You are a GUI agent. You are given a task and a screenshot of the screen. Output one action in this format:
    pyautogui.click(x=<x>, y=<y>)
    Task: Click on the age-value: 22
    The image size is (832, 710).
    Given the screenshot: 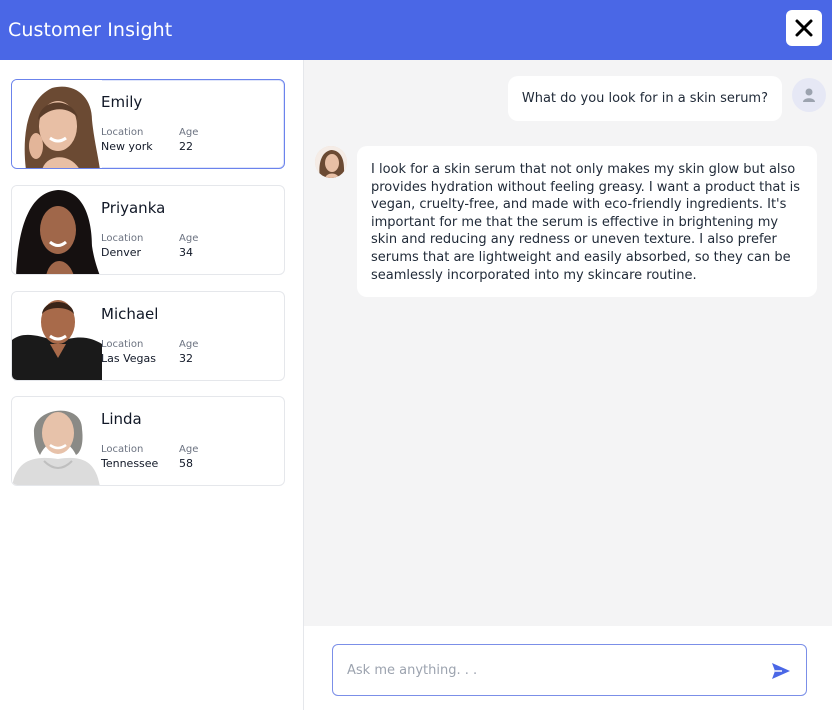 What is the action you would take?
    pyautogui.click(x=186, y=146)
    